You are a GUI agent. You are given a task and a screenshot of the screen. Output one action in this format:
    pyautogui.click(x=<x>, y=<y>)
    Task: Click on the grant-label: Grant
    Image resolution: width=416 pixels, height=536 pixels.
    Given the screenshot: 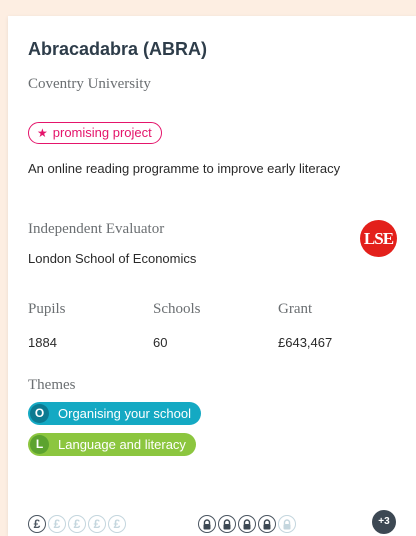 What is the action you would take?
    pyautogui.click(x=295, y=309)
    